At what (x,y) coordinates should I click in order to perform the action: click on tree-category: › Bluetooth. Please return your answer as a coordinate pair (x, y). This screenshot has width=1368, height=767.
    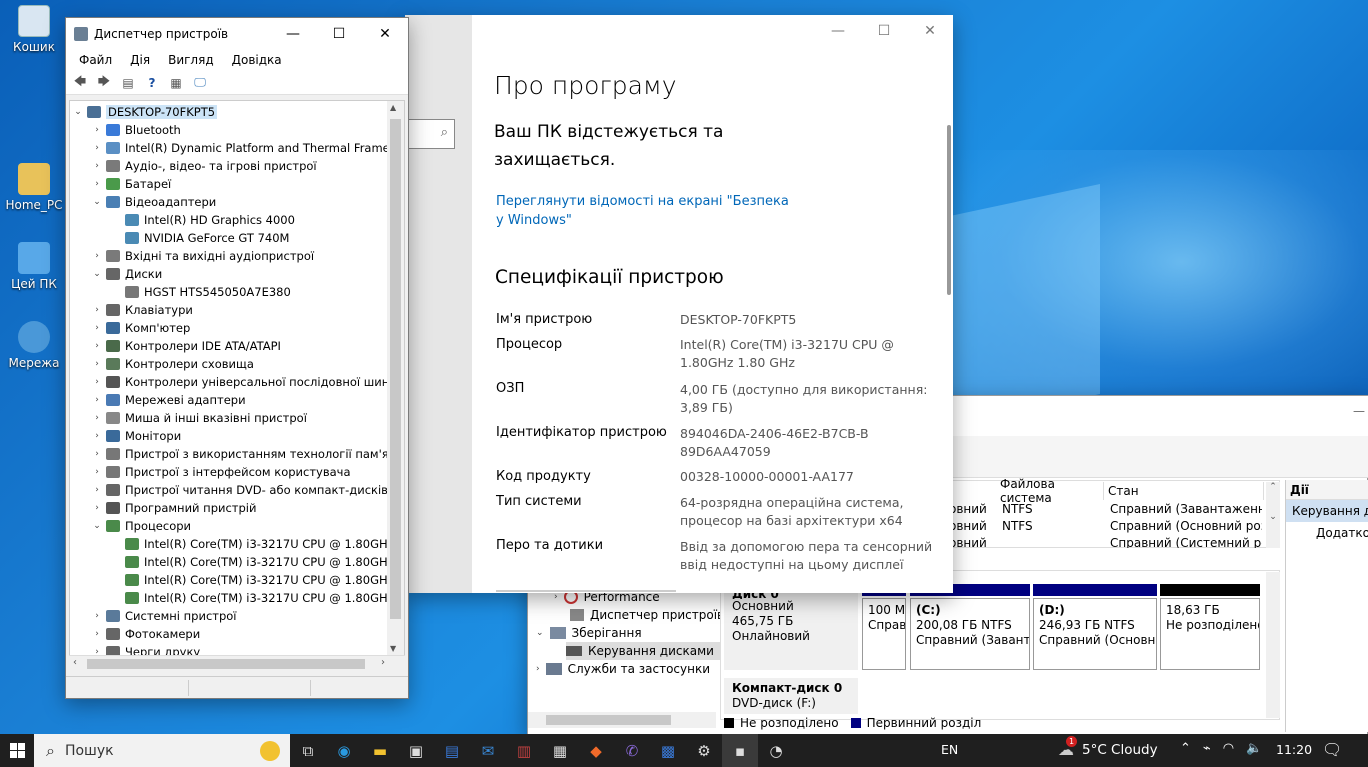
    Looking at the image, I should click on (136, 130).